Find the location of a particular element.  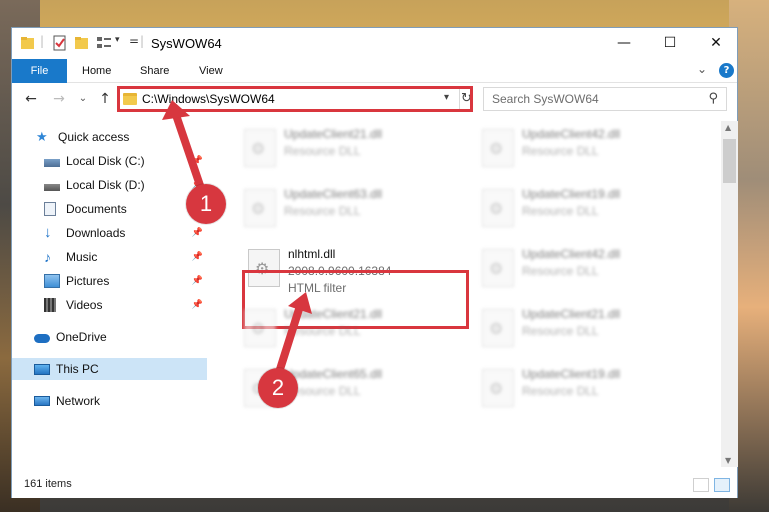

properties-icon is located at coordinates (60, 43).